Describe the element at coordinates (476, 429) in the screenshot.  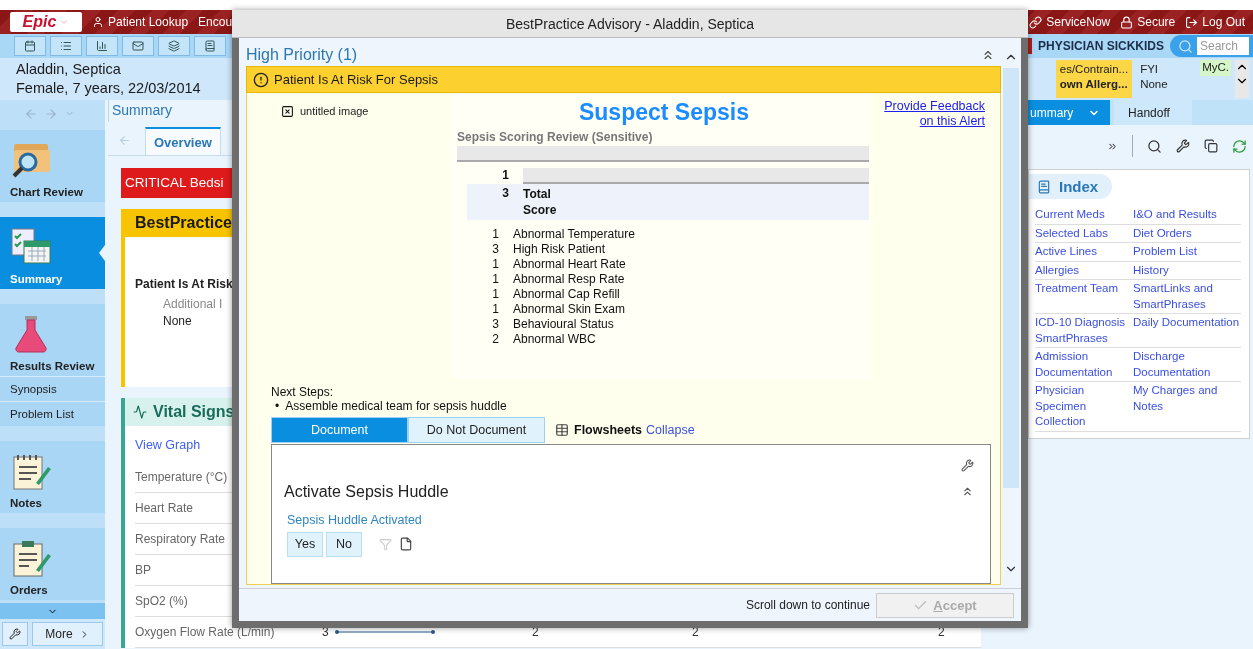
I see `action-button: Do Not Document` at that location.